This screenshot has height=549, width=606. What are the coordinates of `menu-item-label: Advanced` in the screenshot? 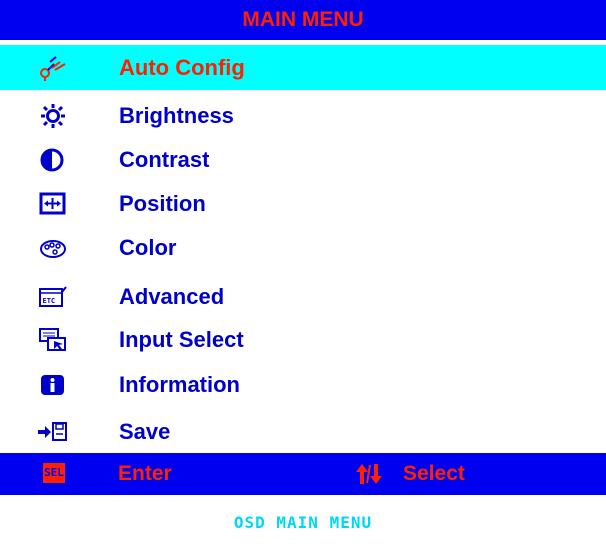 It's located at (172, 296).